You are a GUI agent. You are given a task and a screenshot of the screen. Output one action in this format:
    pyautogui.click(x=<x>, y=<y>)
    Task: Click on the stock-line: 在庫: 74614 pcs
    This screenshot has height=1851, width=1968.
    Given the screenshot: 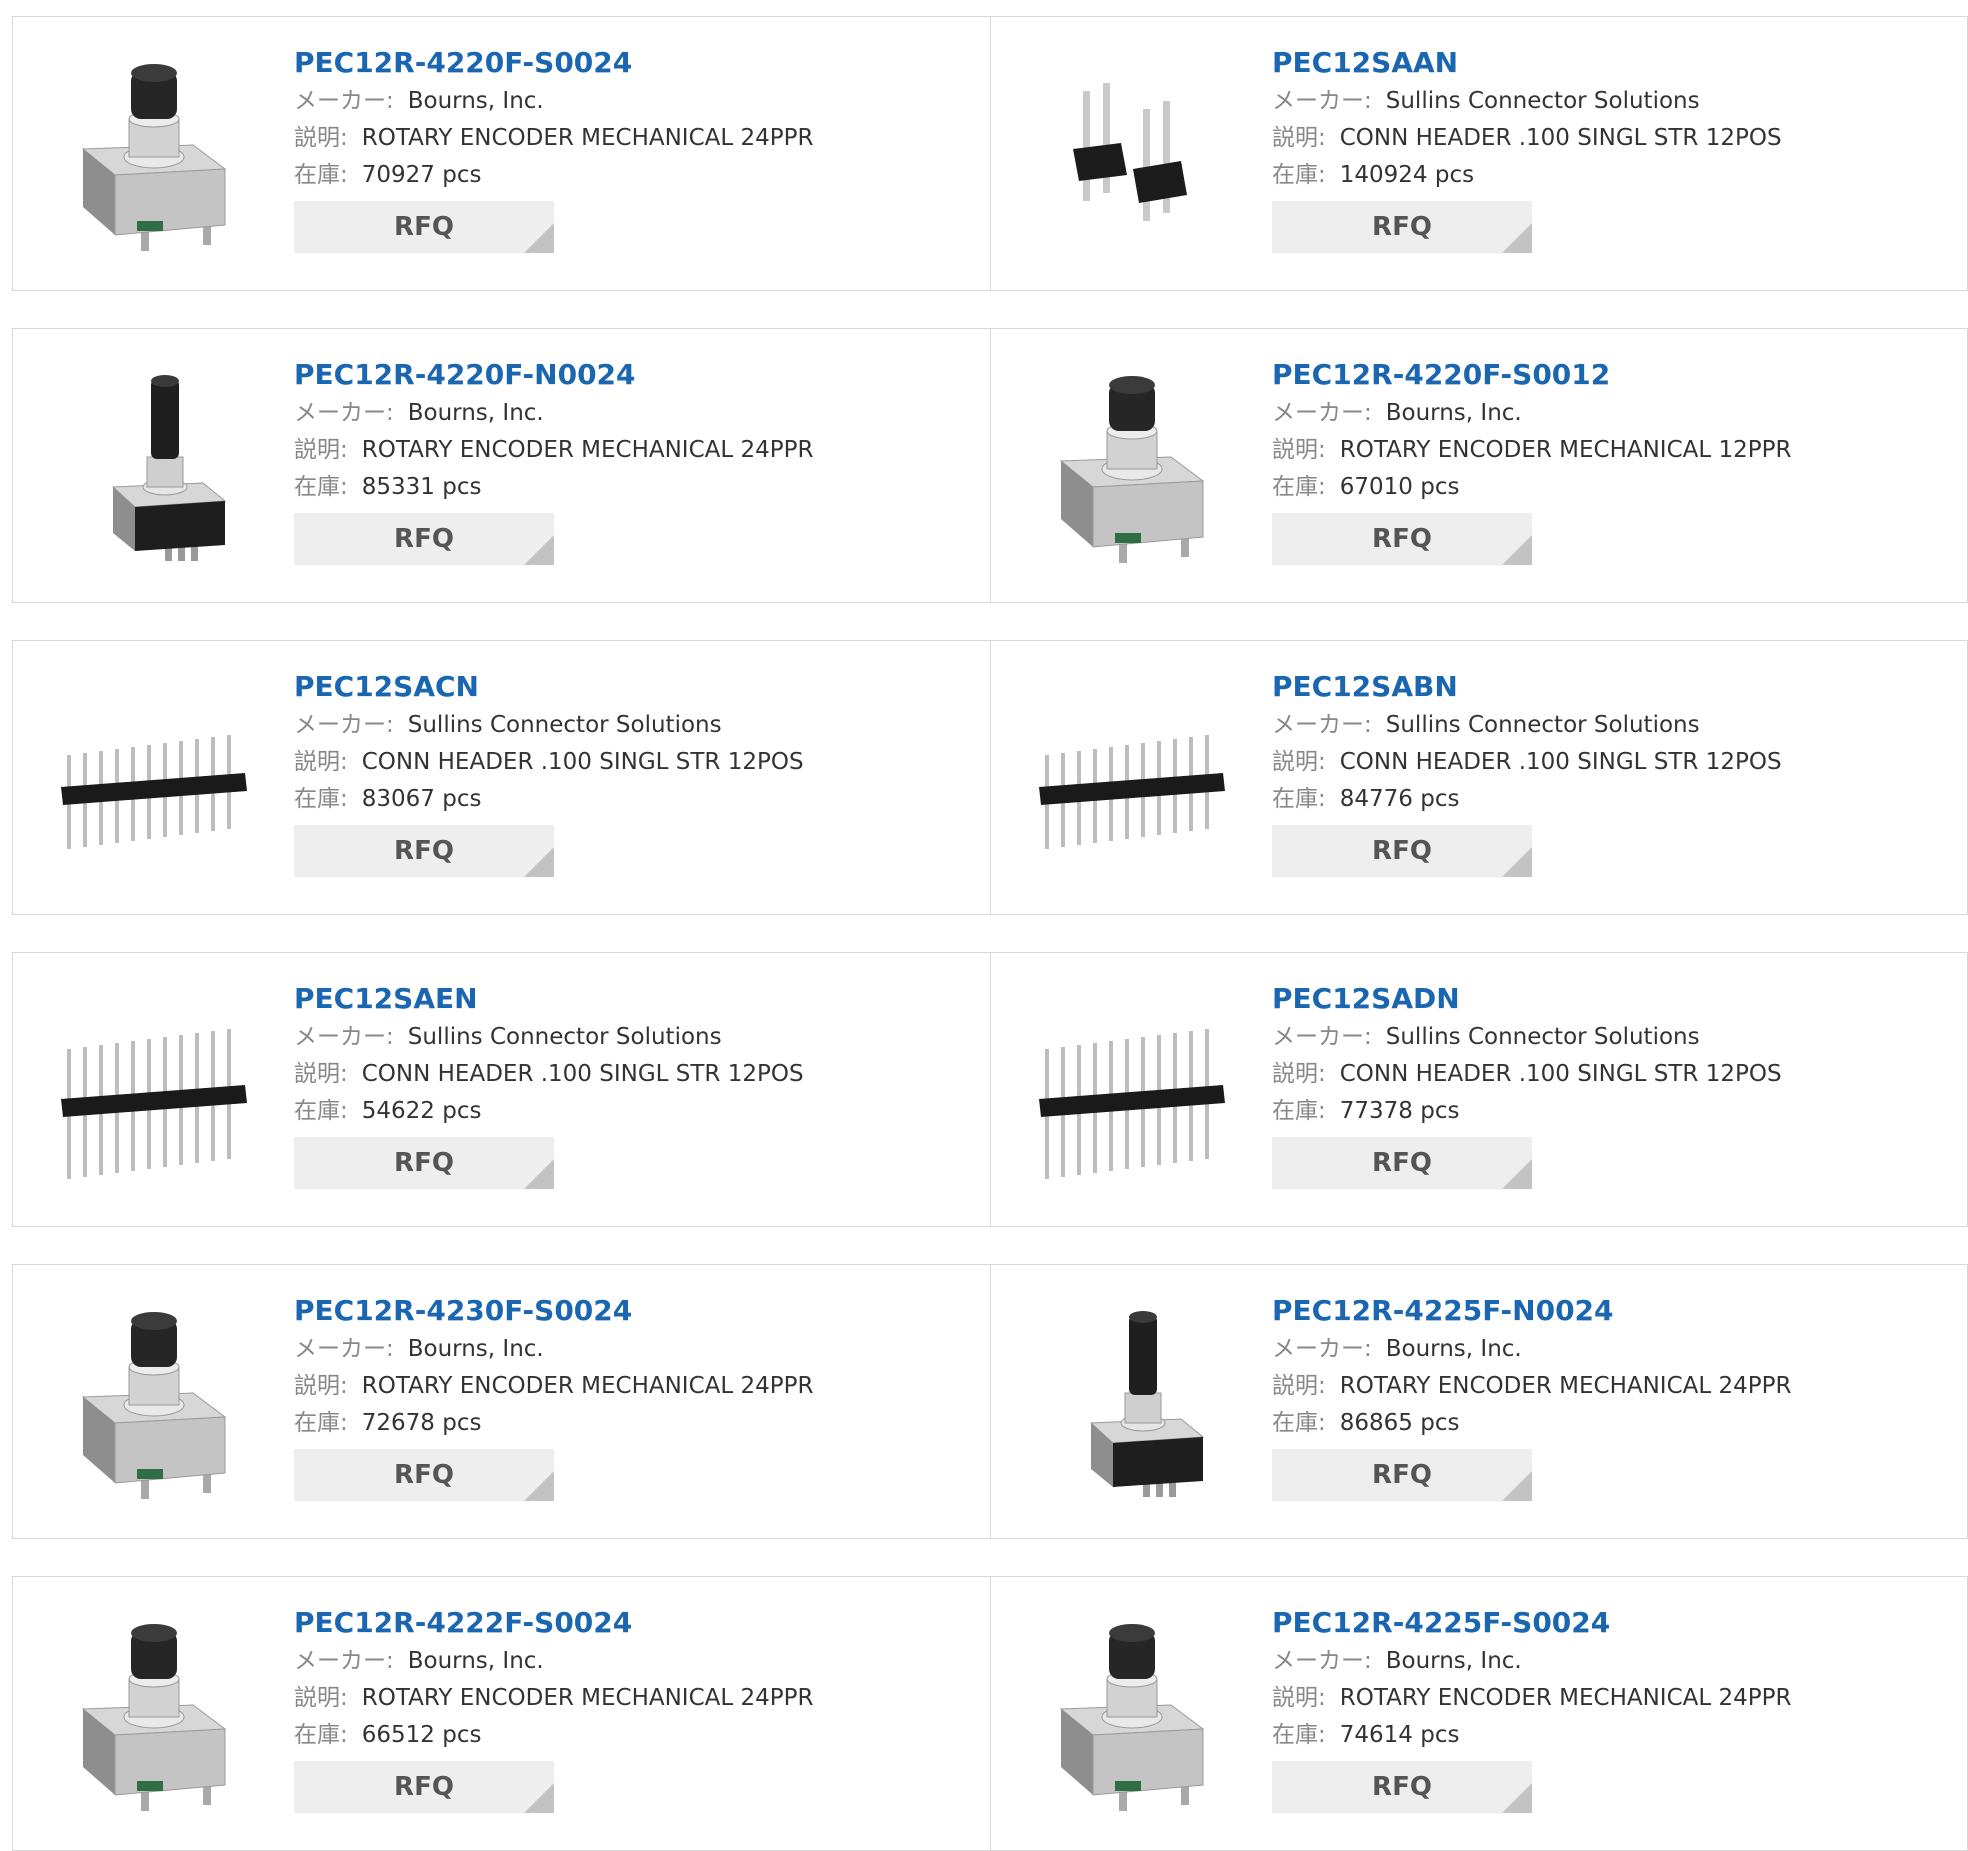 What is the action you would take?
    pyautogui.click(x=1609, y=1735)
    